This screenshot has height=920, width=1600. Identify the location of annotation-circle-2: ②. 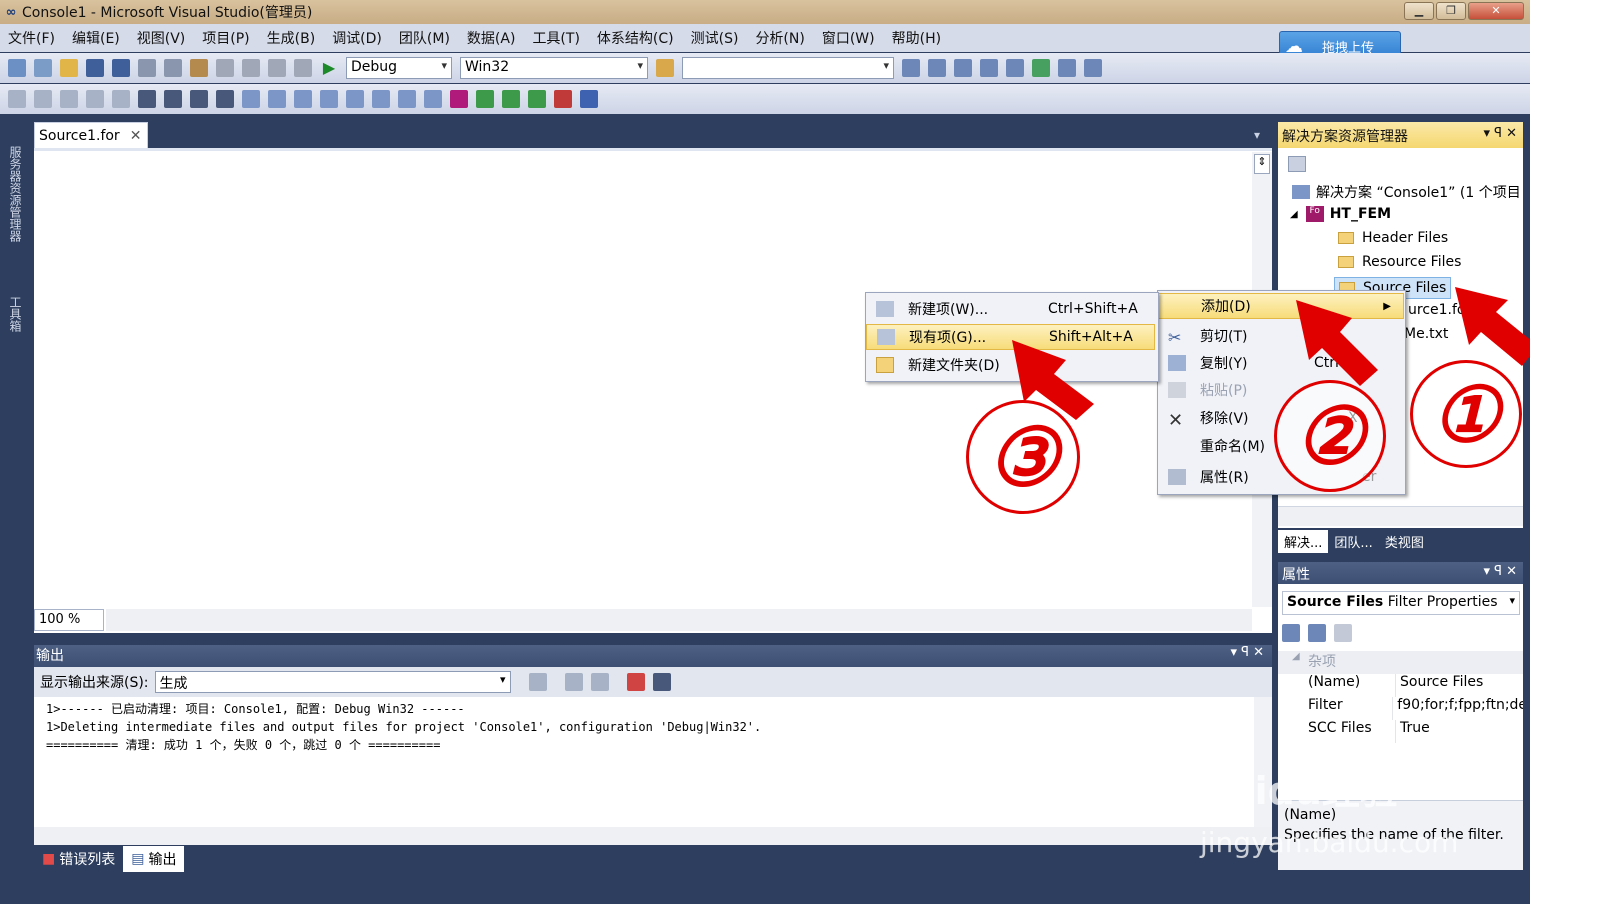
(1330, 436).